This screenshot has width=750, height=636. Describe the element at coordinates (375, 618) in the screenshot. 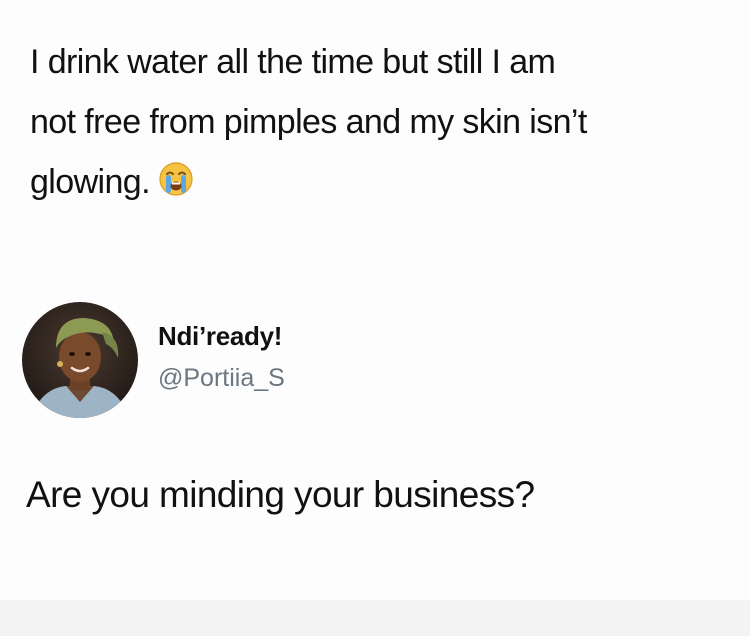

I see `bottom-strip` at that location.